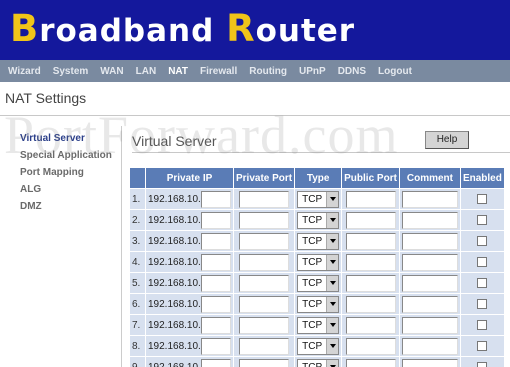 This screenshot has height=367, width=510. What do you see at coordinates (146, 71) in the screenshot?
I see `nav-lan: LAN` at bounding box center [146, 71].